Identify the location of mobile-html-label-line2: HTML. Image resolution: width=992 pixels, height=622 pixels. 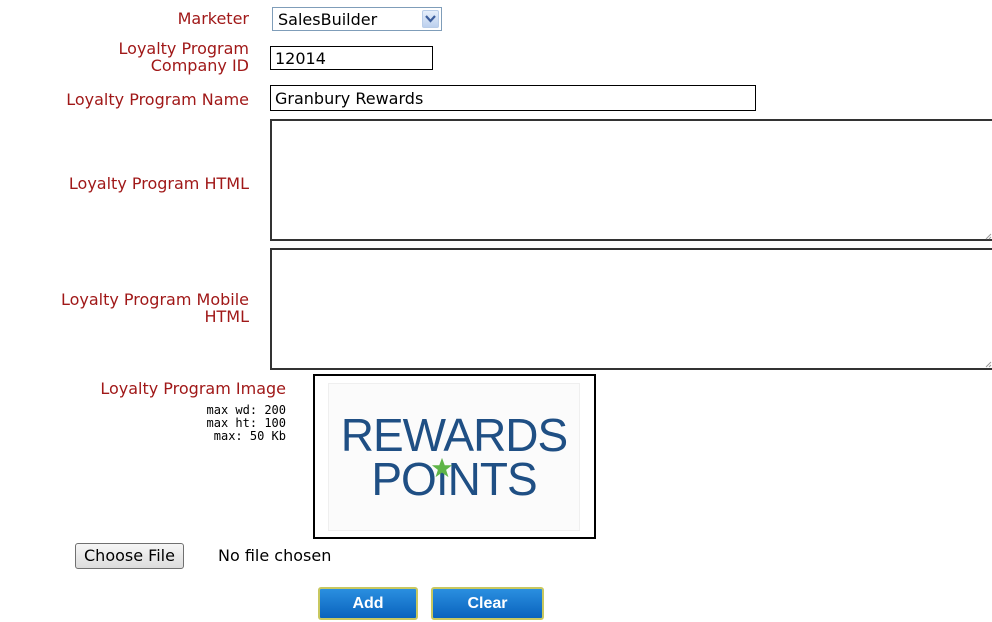
(226, 316).